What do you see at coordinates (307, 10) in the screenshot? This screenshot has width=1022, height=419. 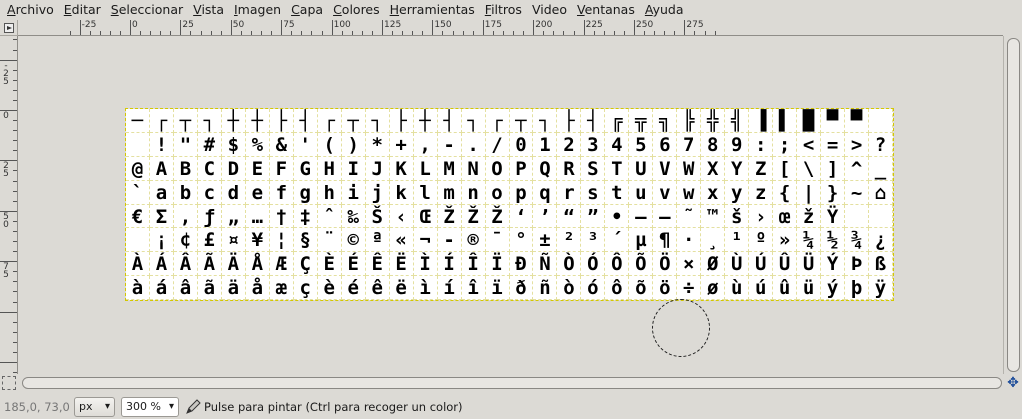 I see `menu-capa: Capa` at bounding box center [307, 10].